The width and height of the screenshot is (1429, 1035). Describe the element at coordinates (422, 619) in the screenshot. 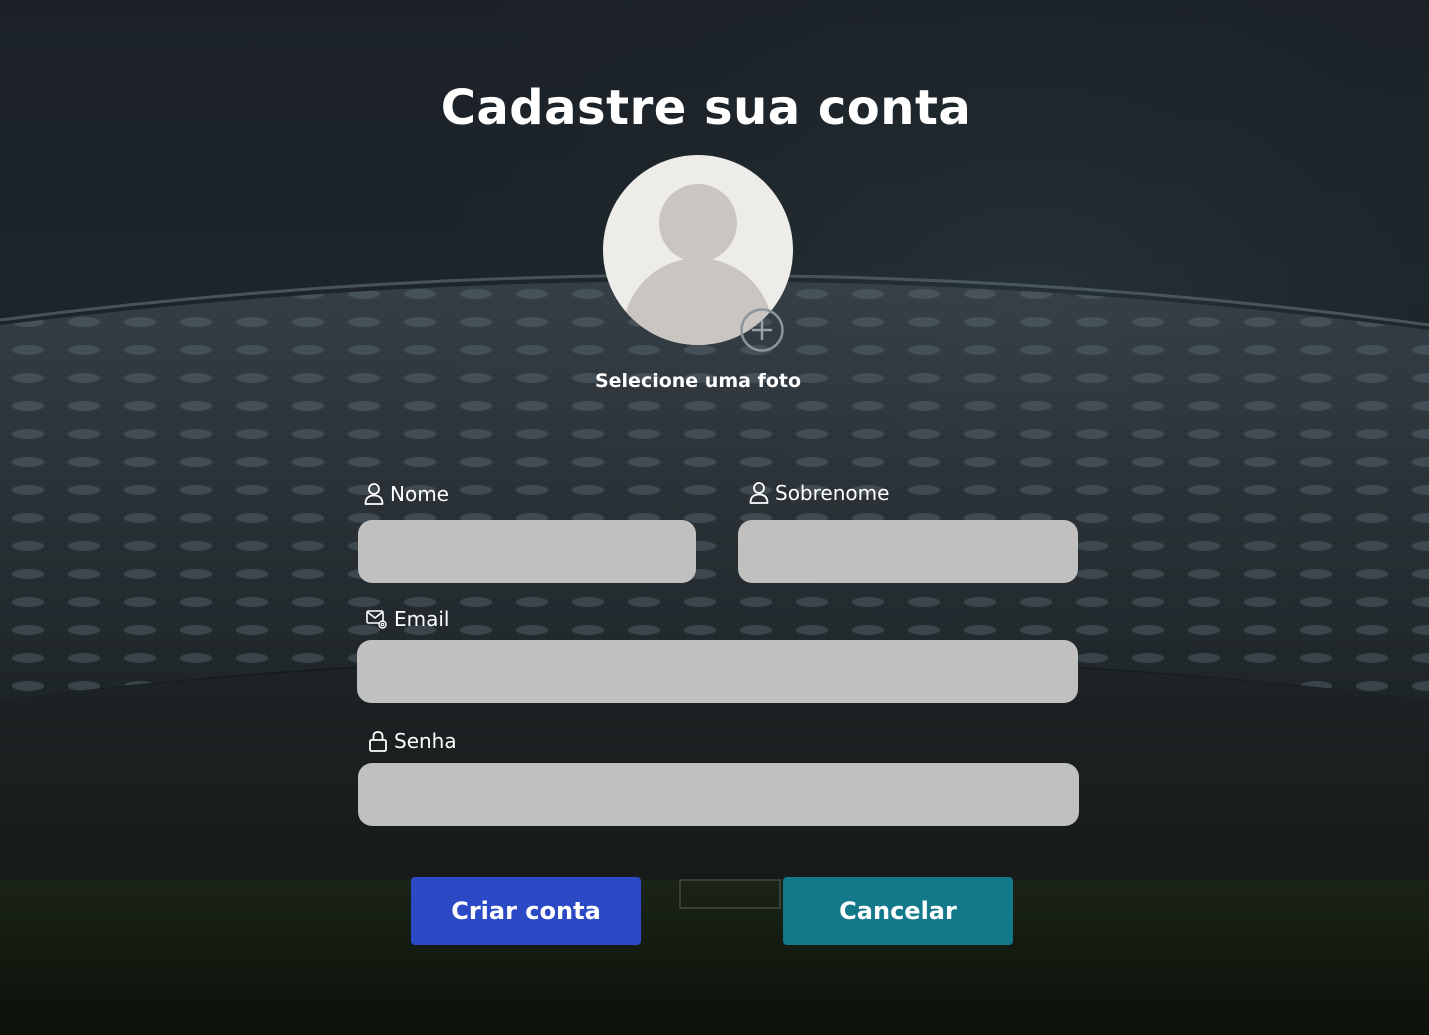

I see `email-label-text: Email` at that location.